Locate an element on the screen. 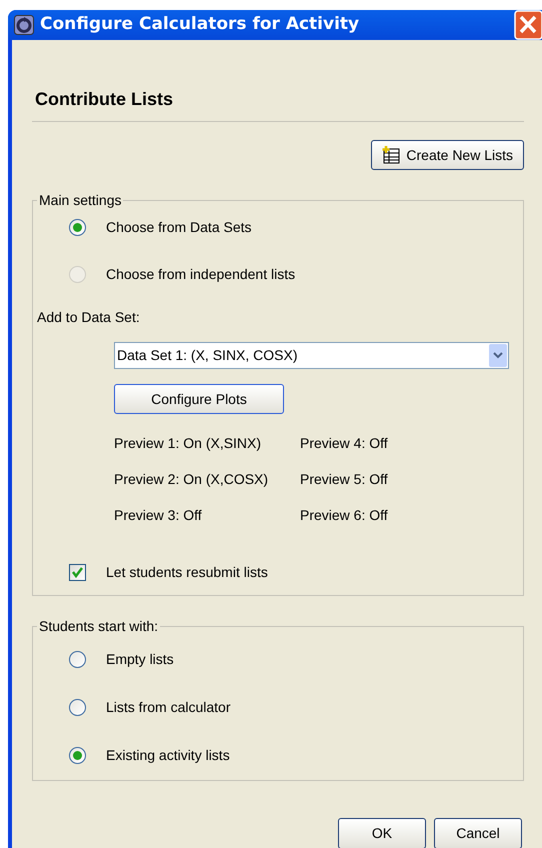 This screenshot has width=542, height=848. preview-status: Preview 2: On (X,COSX) is located at coordinates (192, 479).